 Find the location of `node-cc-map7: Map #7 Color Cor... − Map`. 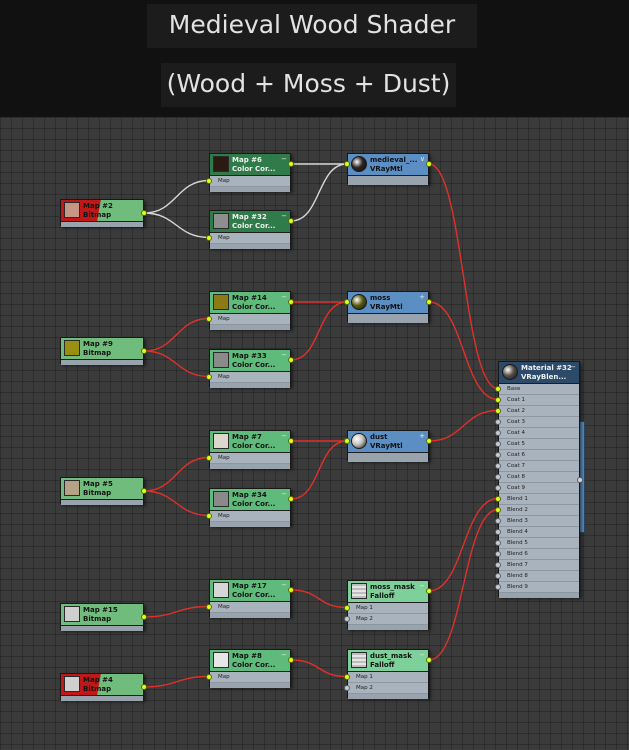

node-cc-map7: Map #7 Color Cor... − Map is located at coordinates (250, 449).